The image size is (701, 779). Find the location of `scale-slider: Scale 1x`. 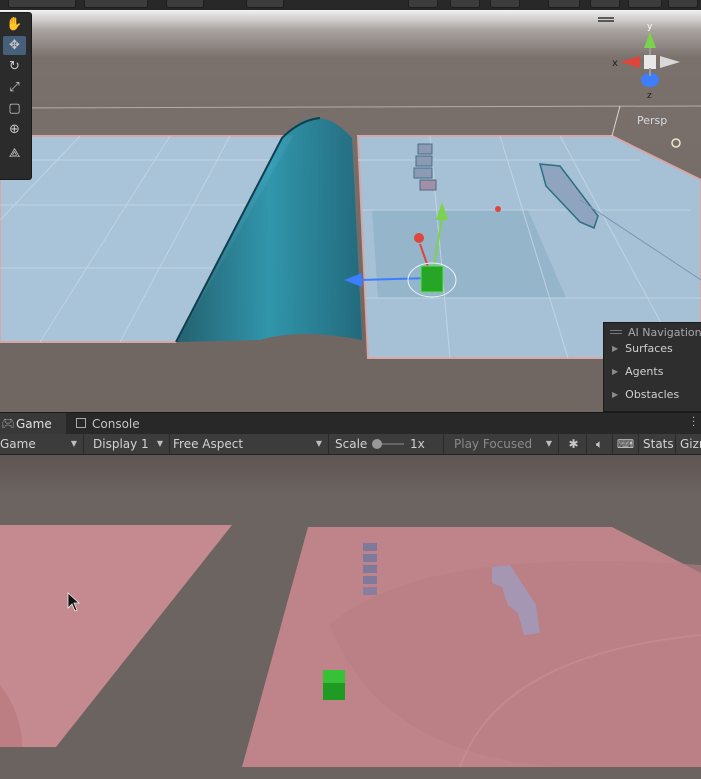

scale-slider: Scale 1x is located at coordinates (387, 444).